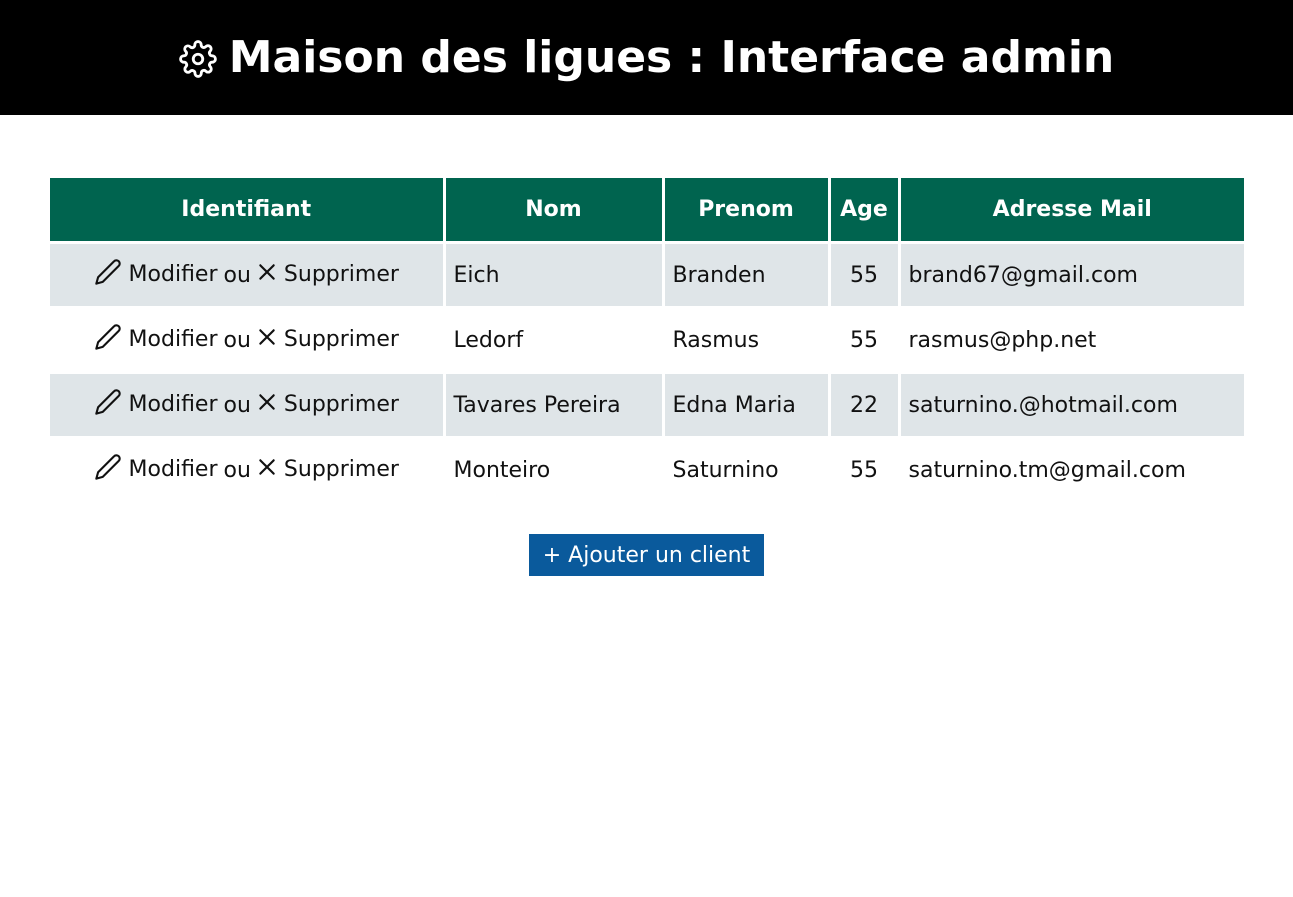  What do you see at coordinates (552, 340) in the screenshot?
I see `cell-nom: Ledorf` at bounding box center [552, 340].